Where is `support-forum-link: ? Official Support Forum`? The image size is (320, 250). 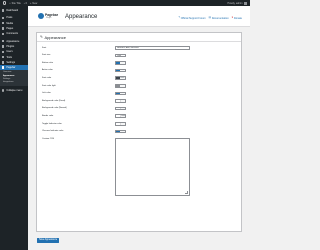
support-forum-link: ? Official Support Forum is located at coordinates (192, 18).